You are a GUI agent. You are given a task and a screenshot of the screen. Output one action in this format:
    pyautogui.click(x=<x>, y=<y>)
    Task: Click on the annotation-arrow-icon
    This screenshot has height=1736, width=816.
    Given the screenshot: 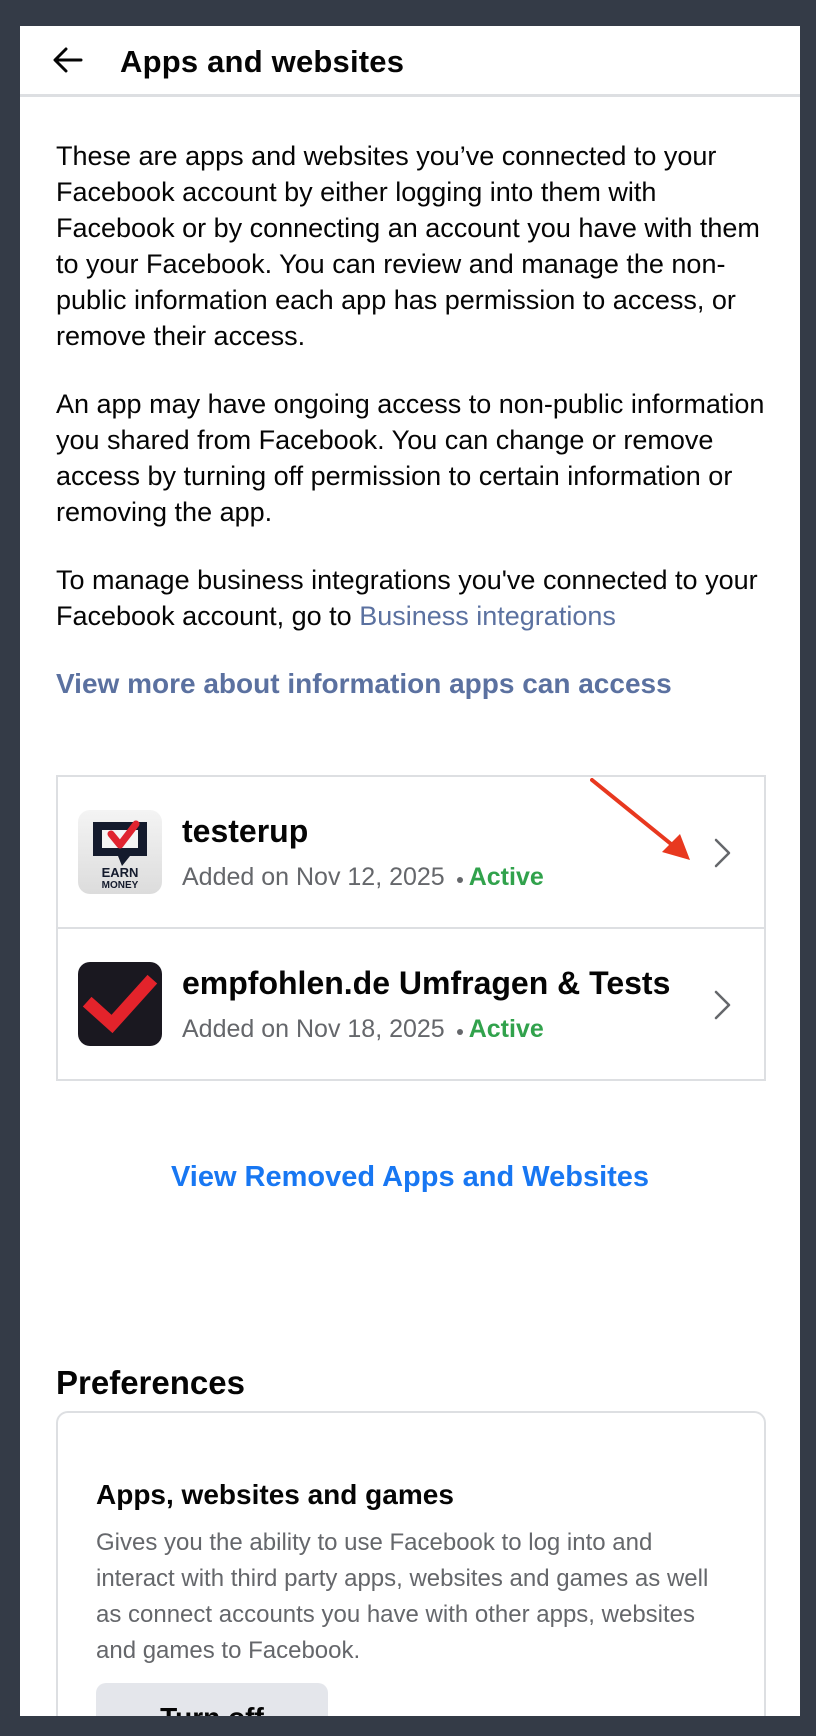 What is the action you would take?
    pyautogui.click(x=640, y=819)
    